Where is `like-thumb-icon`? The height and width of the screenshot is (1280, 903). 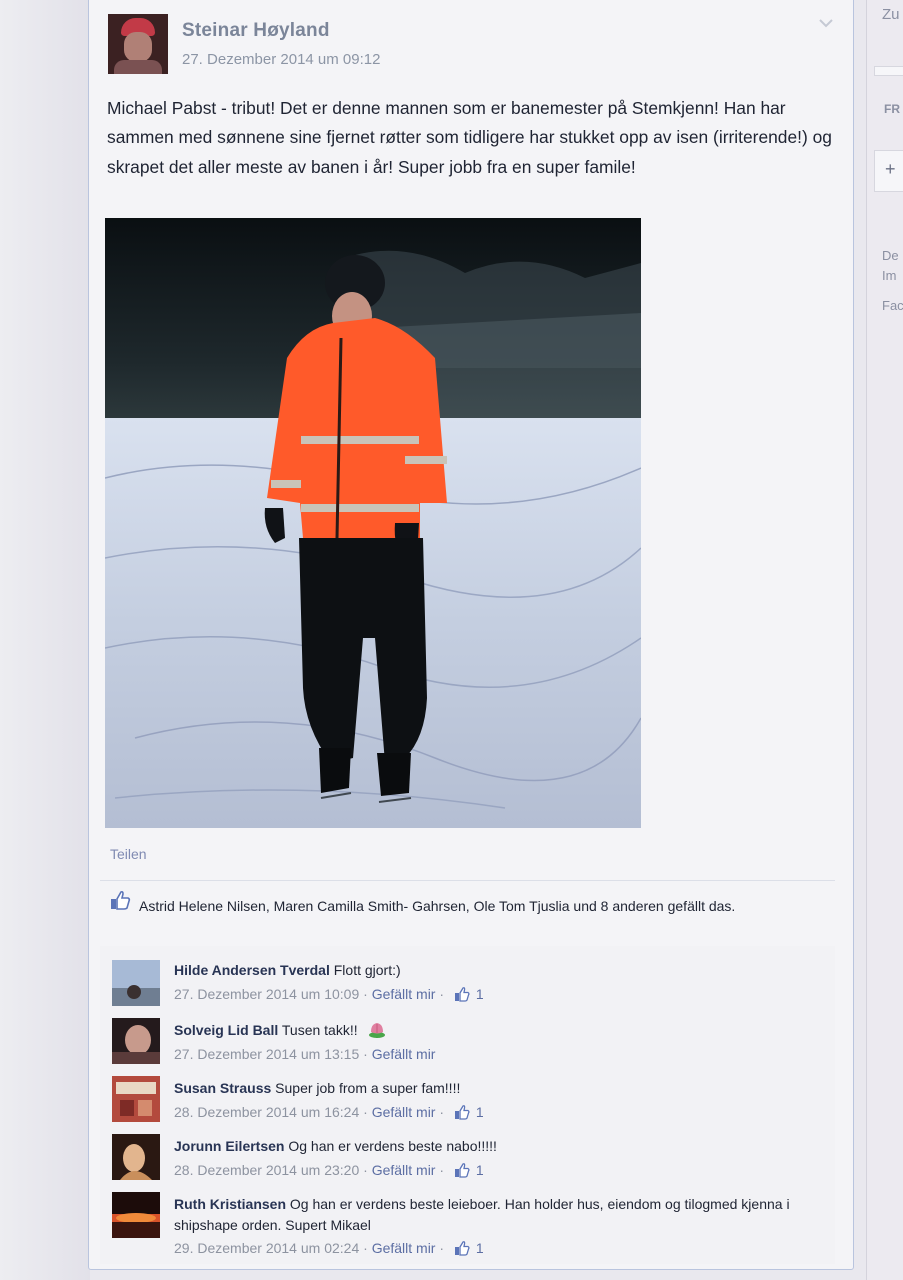
like-thumb-icon is located at coordinates (121, 900).